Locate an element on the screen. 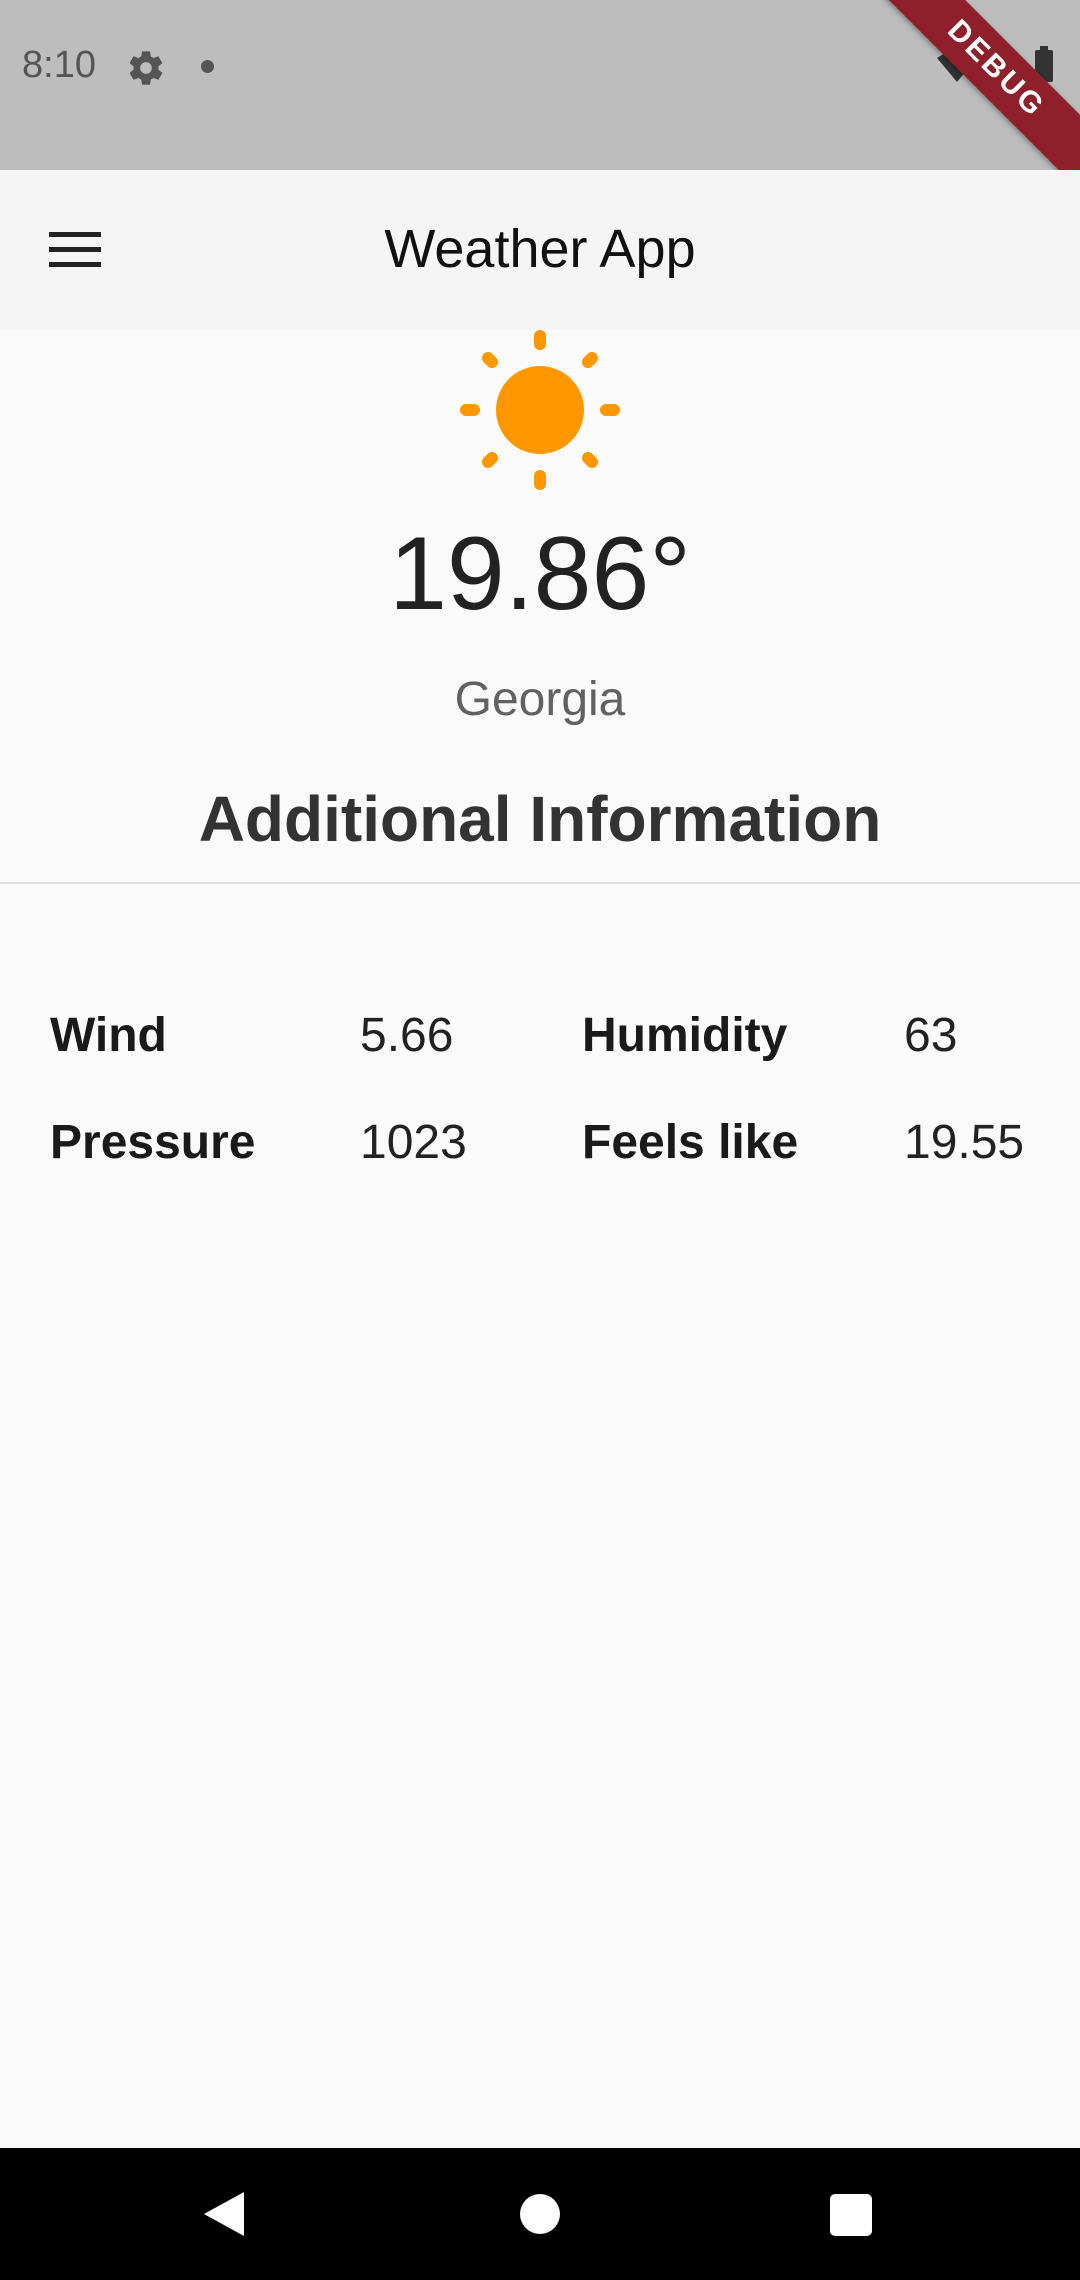 This screenshot has width=1080, height=2280. wind-label: Wind is located at coordinates (108, 1035).